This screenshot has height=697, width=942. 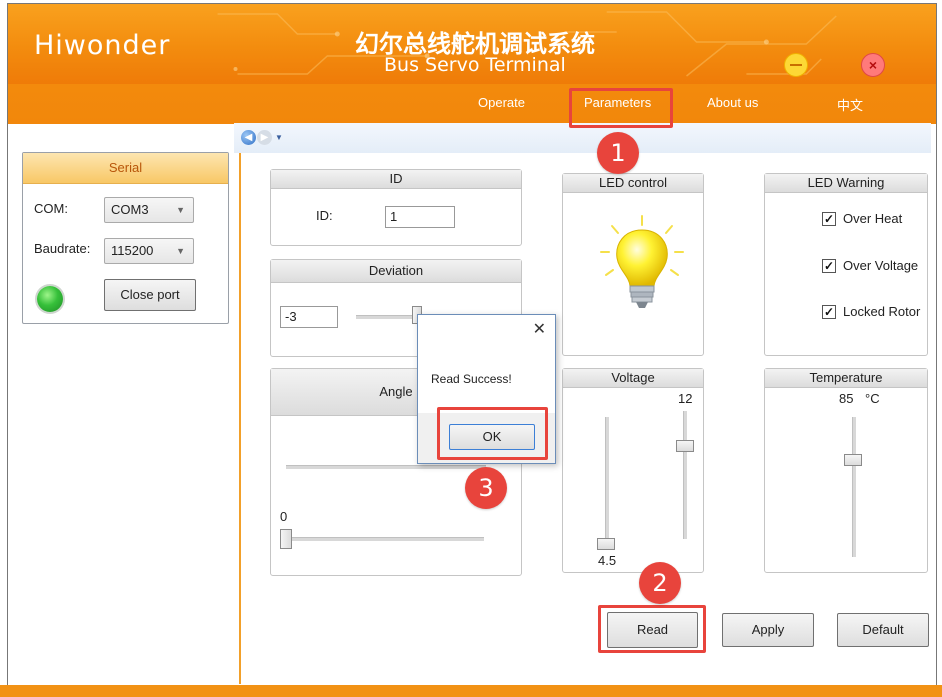 What do you see at coordinates (279, 137) in the screenshot?
I see `nav-dropdown-icon: ▼` at bounding box center [279, 137].